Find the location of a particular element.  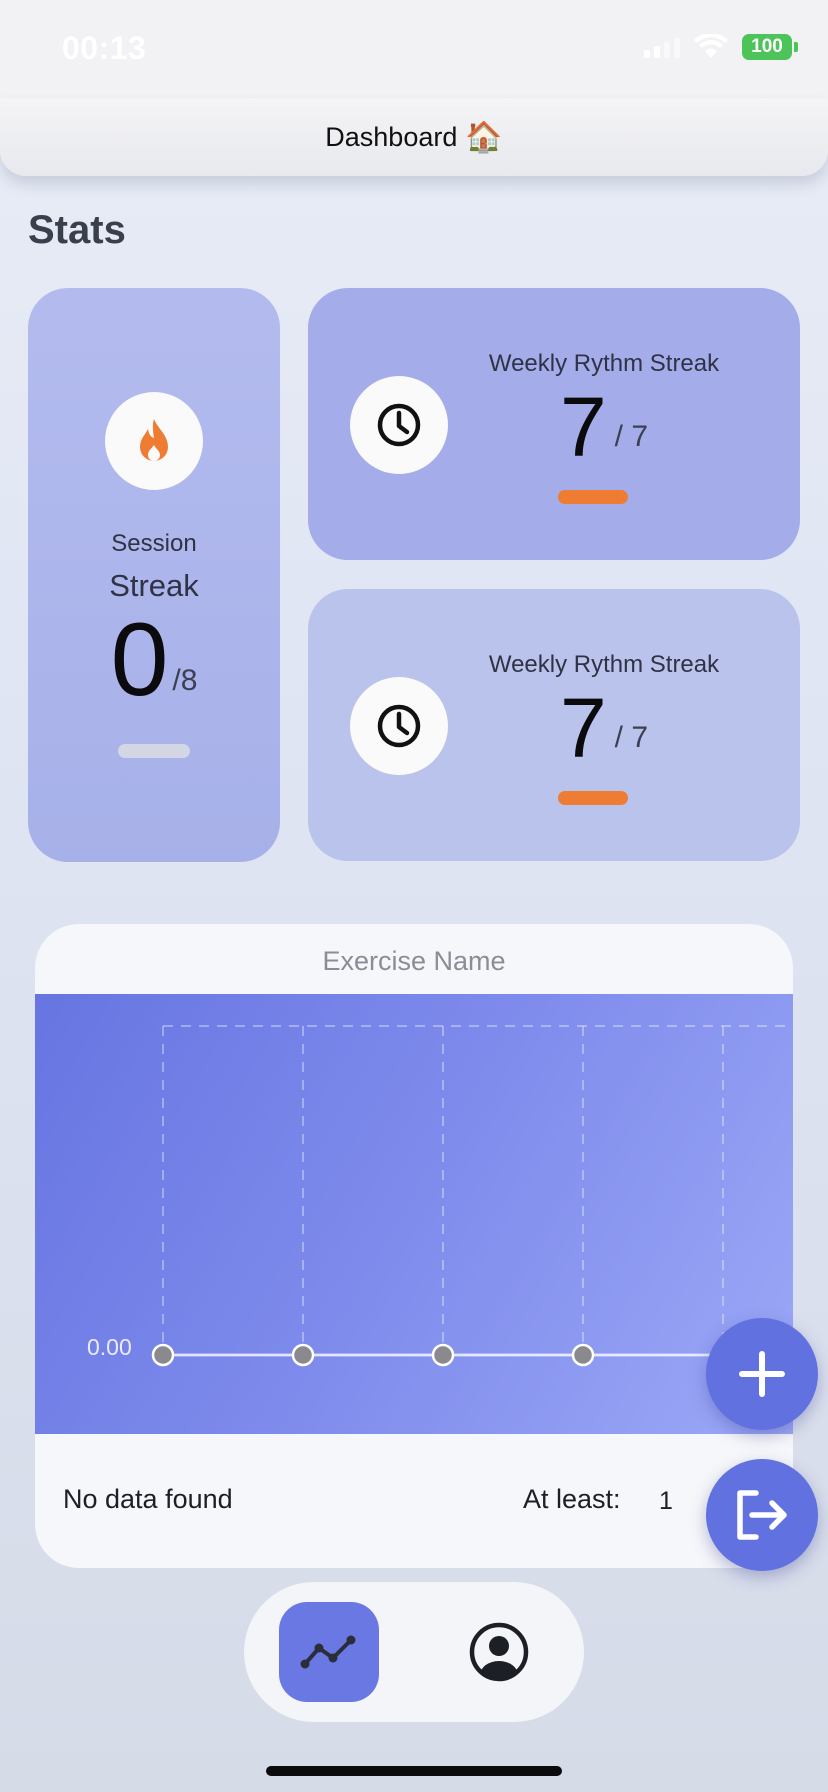

session-streak-value: 0 is located at coordinates (139, 660).